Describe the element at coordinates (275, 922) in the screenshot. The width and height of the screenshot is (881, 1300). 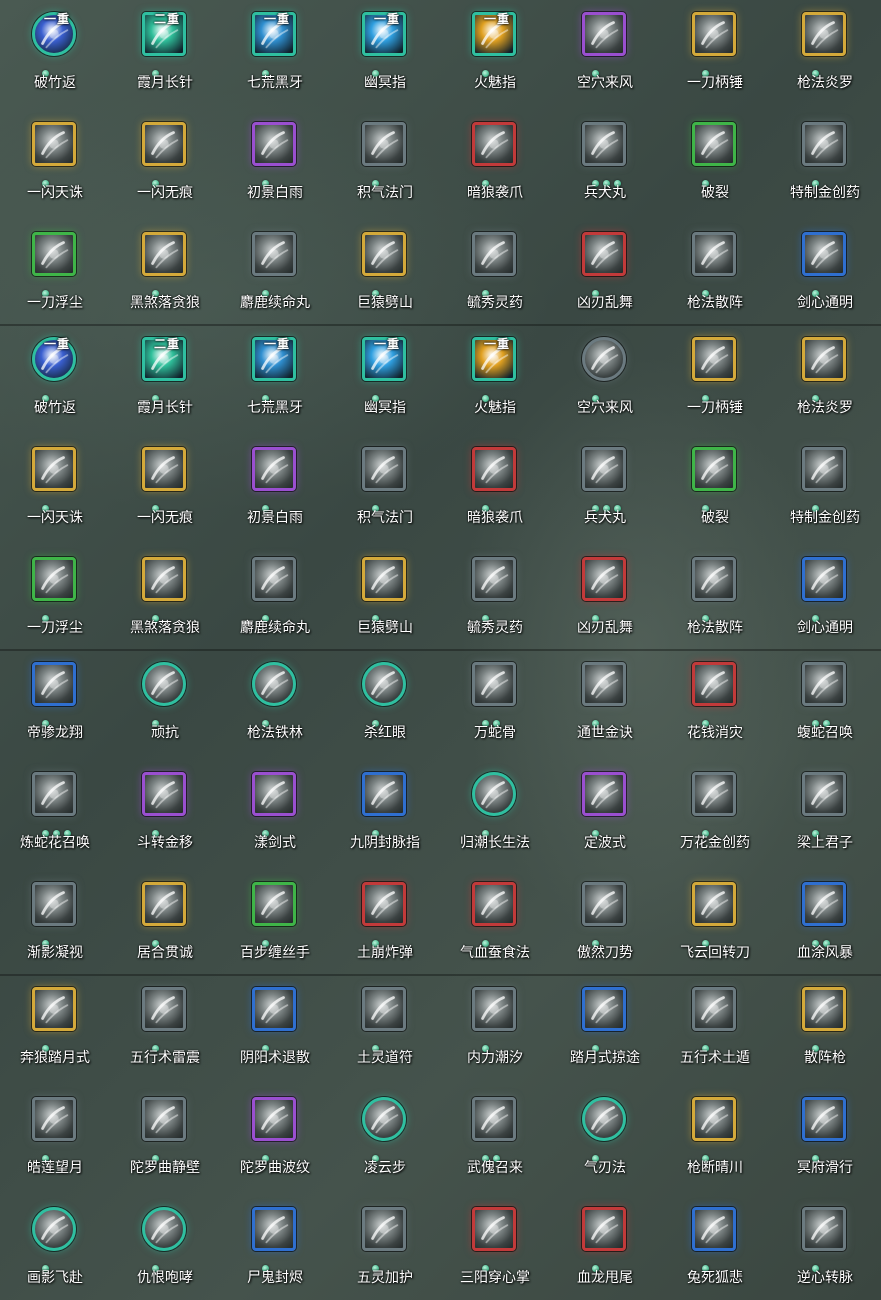
I see `skill-slot: 百步缠丝手` at that location.